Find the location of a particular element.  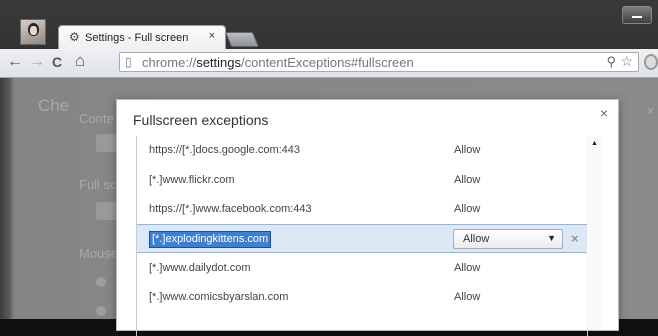

back-icon: ← is located at coordinates (15, 62).